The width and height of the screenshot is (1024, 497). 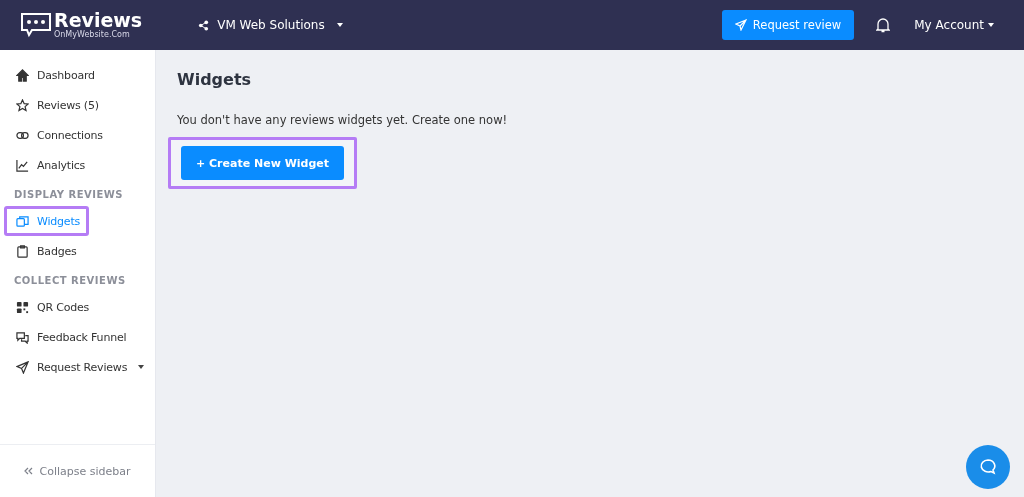 I want to click on chat-bubbles-icon, so click(x=22, y=337).